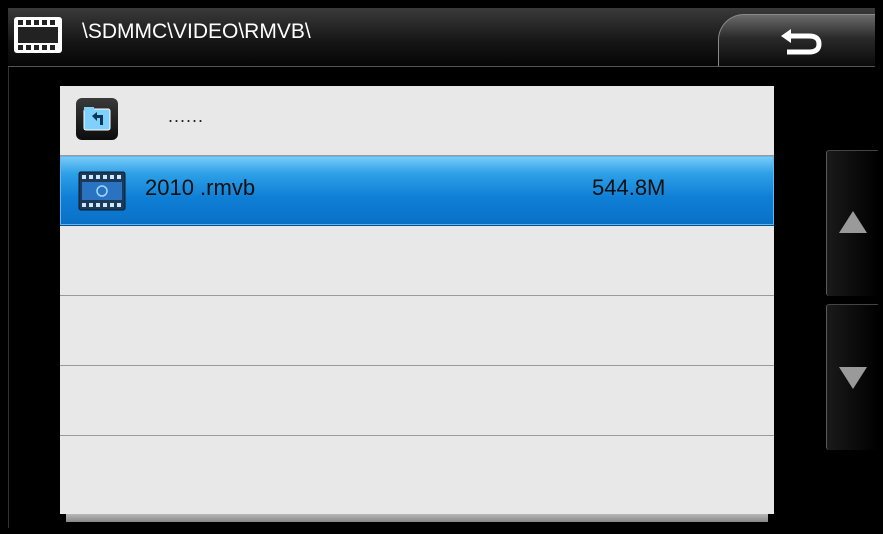 The width and height of the screenshot is (883, 534). What do you see at coordinates (102, 191) in the screenshot?
I see `video-file-icon` at bounding box center [102, 191].